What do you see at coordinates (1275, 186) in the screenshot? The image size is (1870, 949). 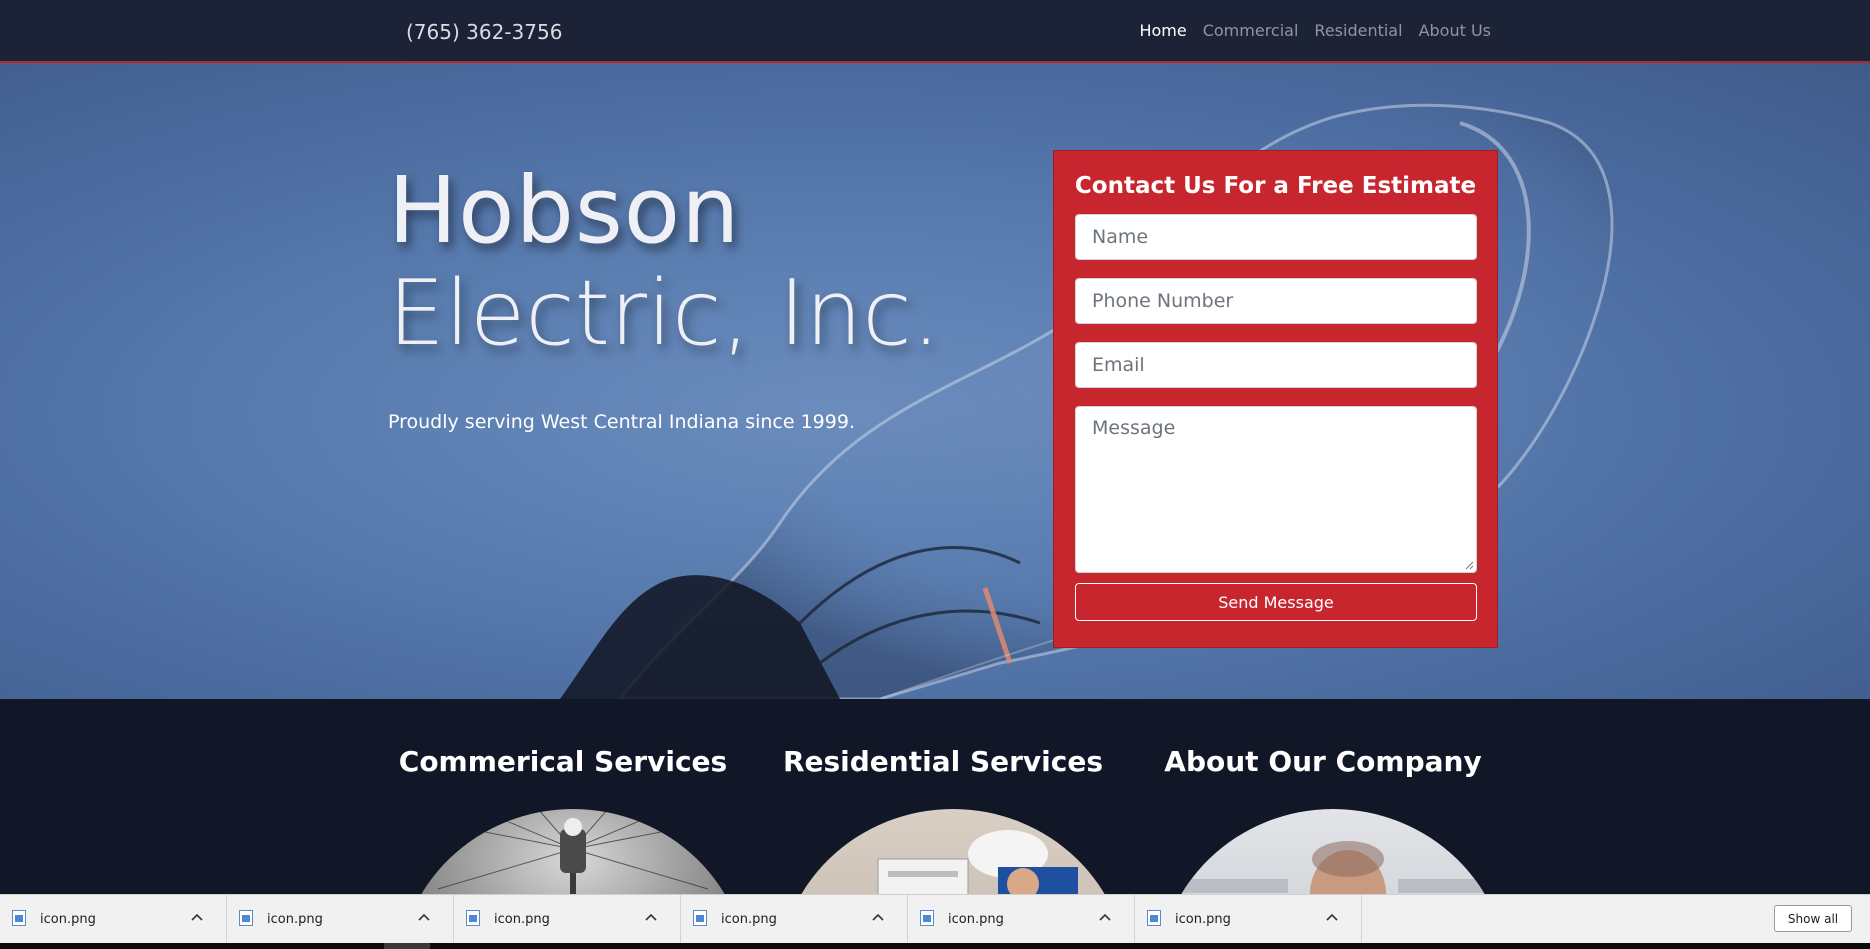 I see `contact-form-heading: Contact Us For a Free Estimate` at bounding box center [1275, 186].